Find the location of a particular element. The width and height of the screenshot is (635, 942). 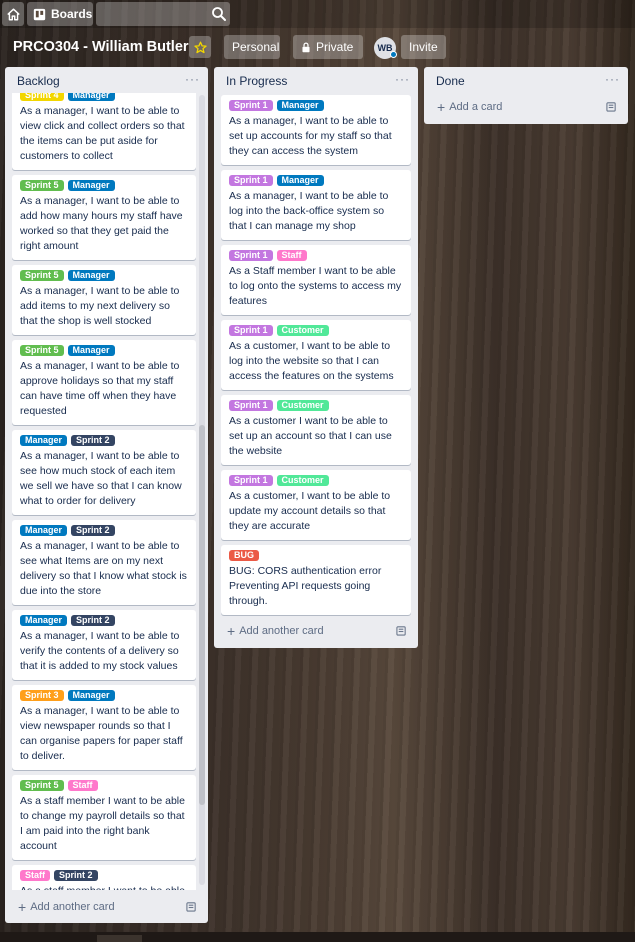

list-header: In Progress is located at coordinates (316, 81).